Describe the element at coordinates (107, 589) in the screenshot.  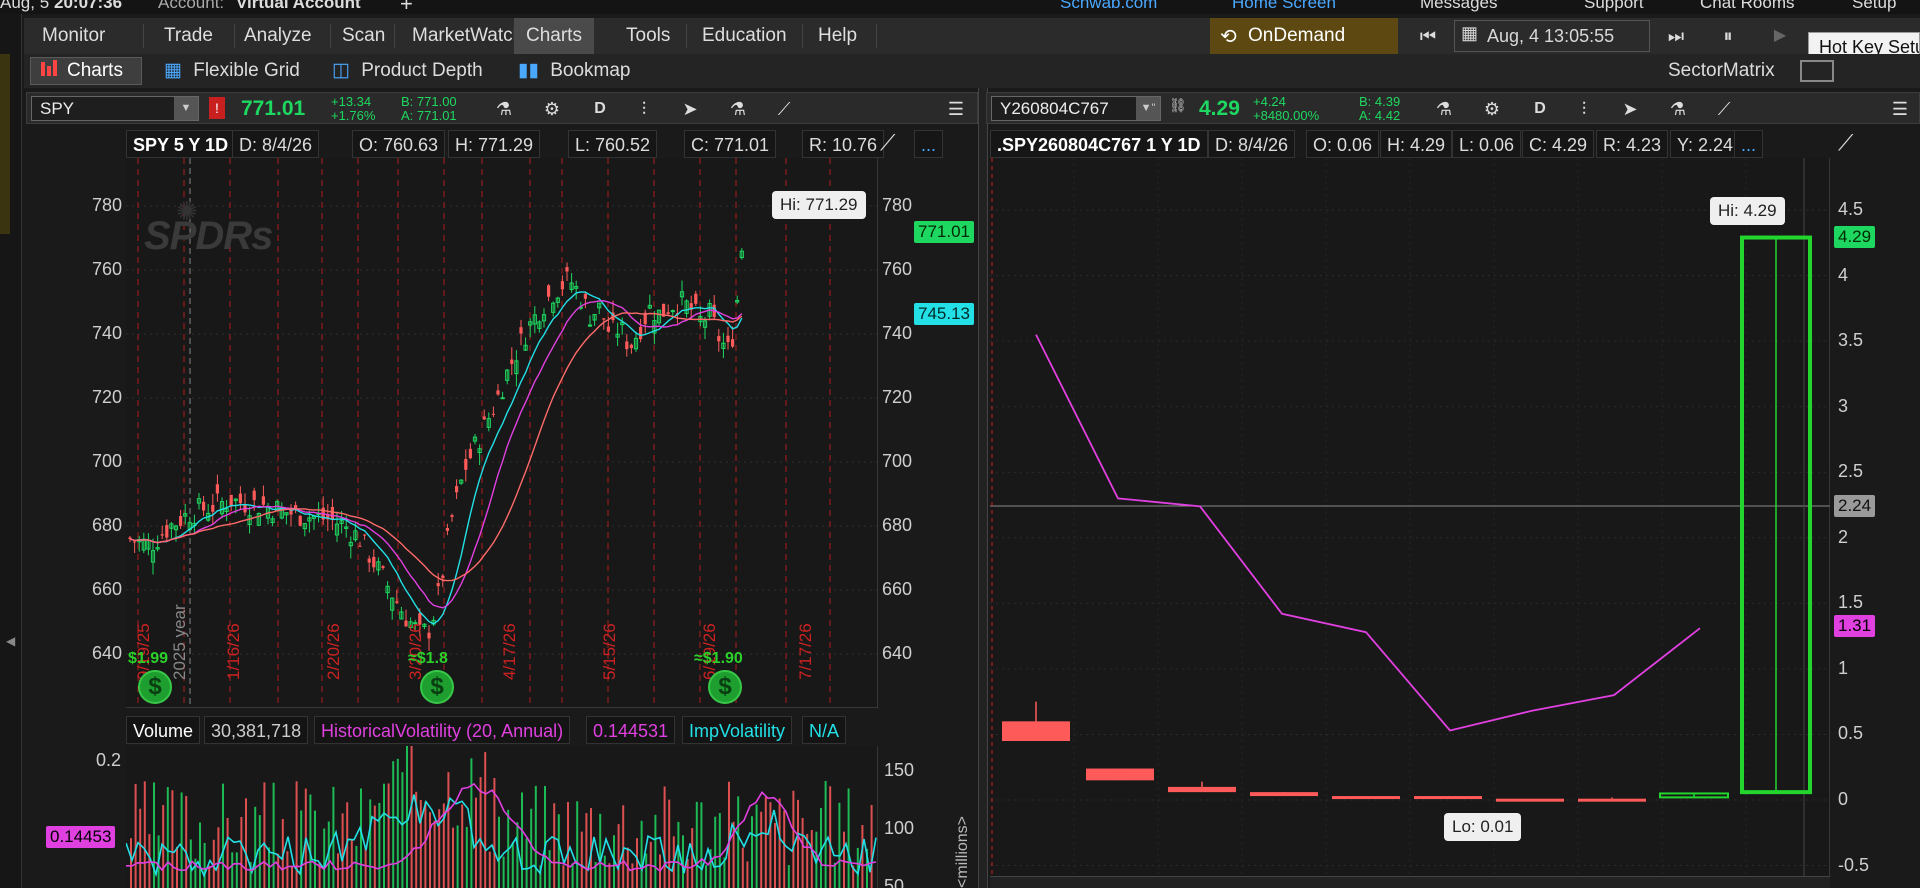
I see `left-yaxis-label-left: 660` at that location.